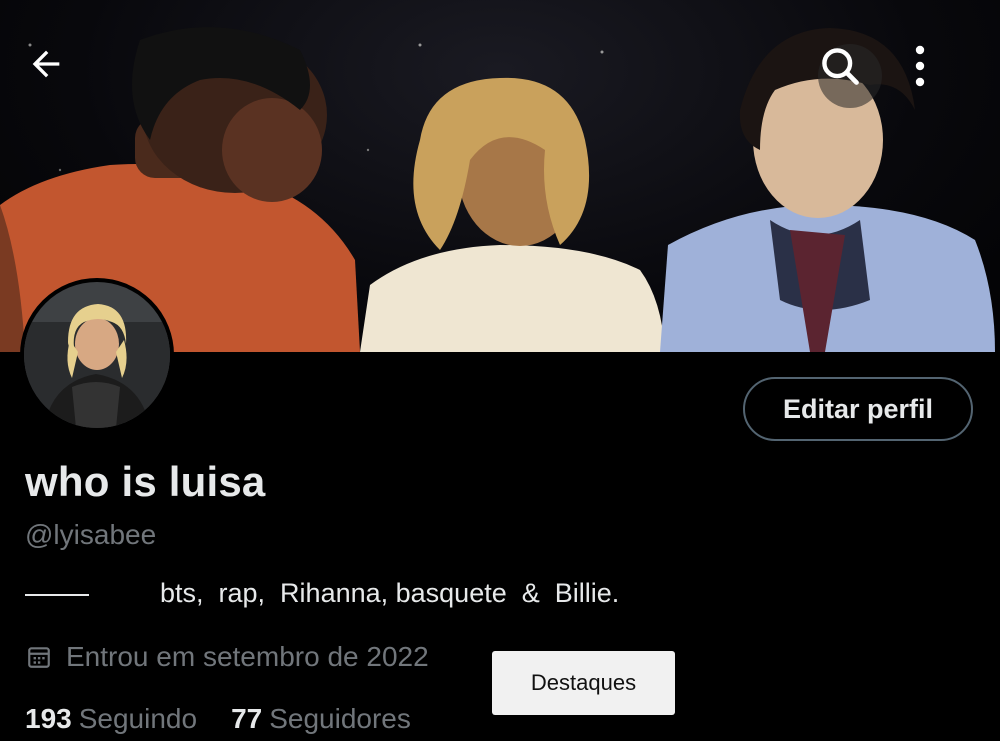 The height and width of the screenshot is (741, 1000). Describe the element at coordinates (247, 656) in the screenshot. I see `join-date-text: Entrou em setembro de 2022` at that location.